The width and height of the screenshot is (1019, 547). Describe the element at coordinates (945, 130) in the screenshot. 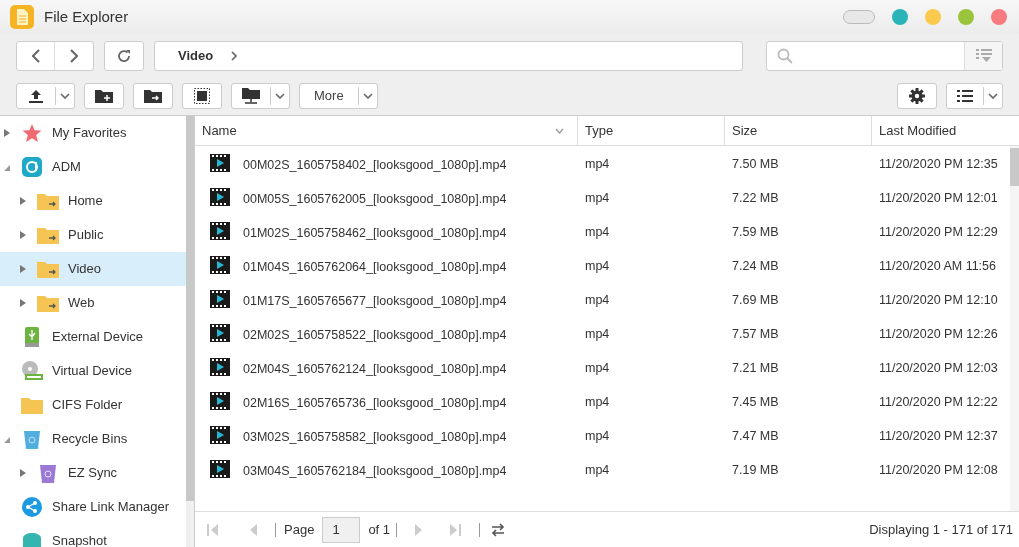

I see `column-header: Last Modified` at that location.